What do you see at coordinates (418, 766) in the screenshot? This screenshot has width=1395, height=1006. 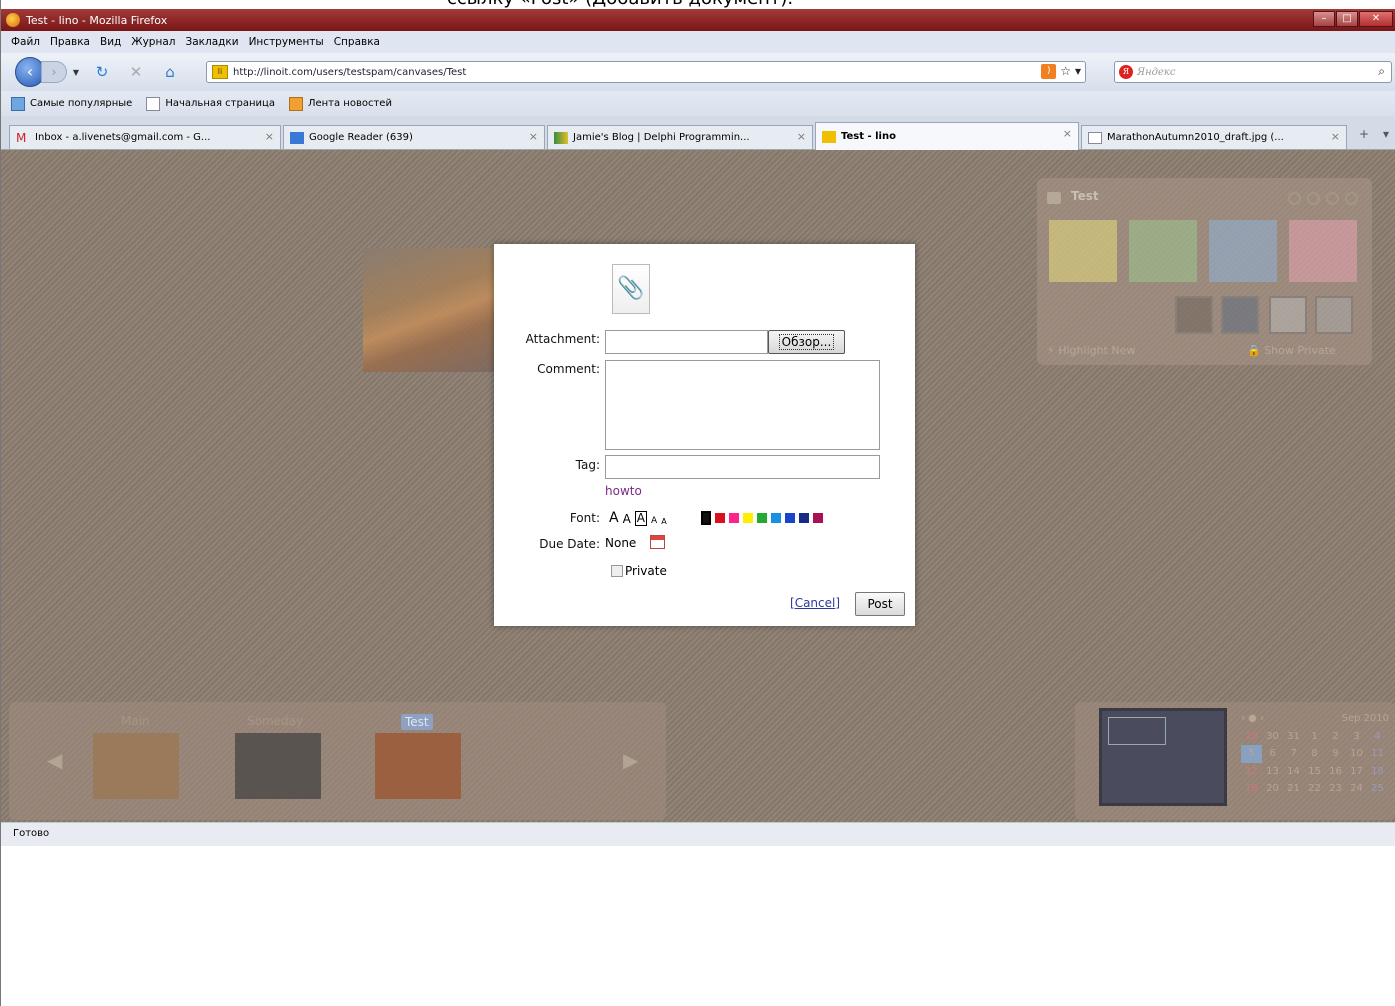 I see `dock-canvas-test-thumb` at bounding box center [418, 766].